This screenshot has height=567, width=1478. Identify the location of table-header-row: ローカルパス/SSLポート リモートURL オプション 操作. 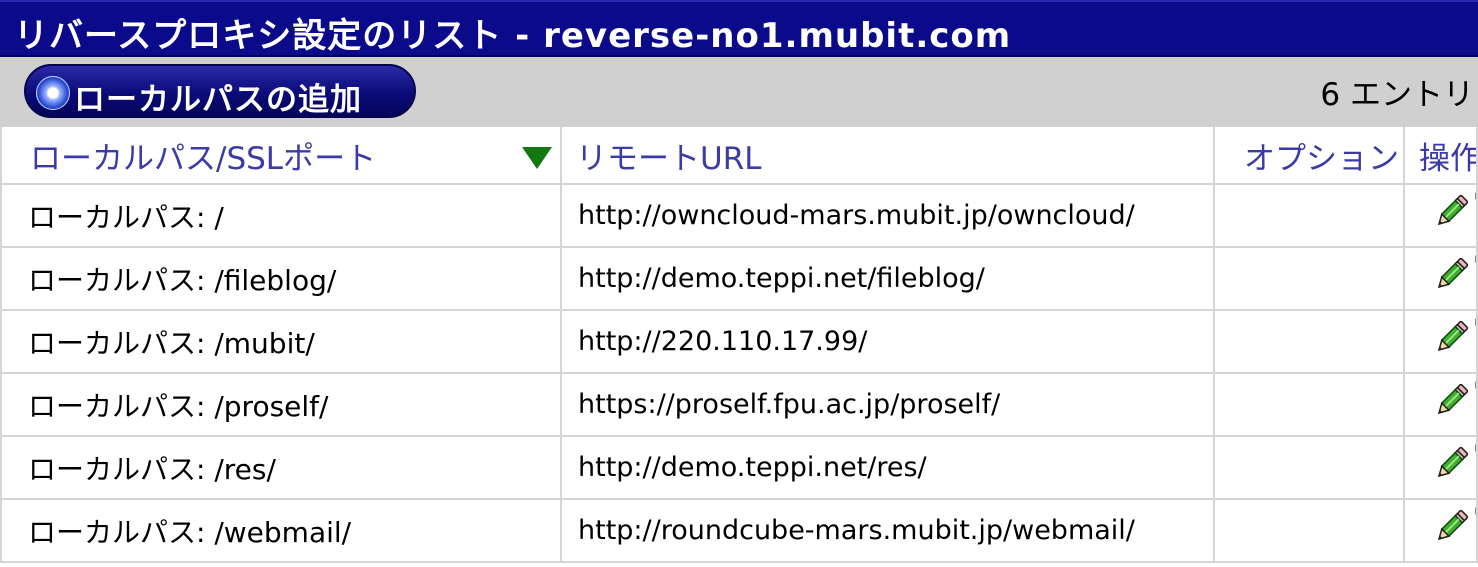
(739, 156).